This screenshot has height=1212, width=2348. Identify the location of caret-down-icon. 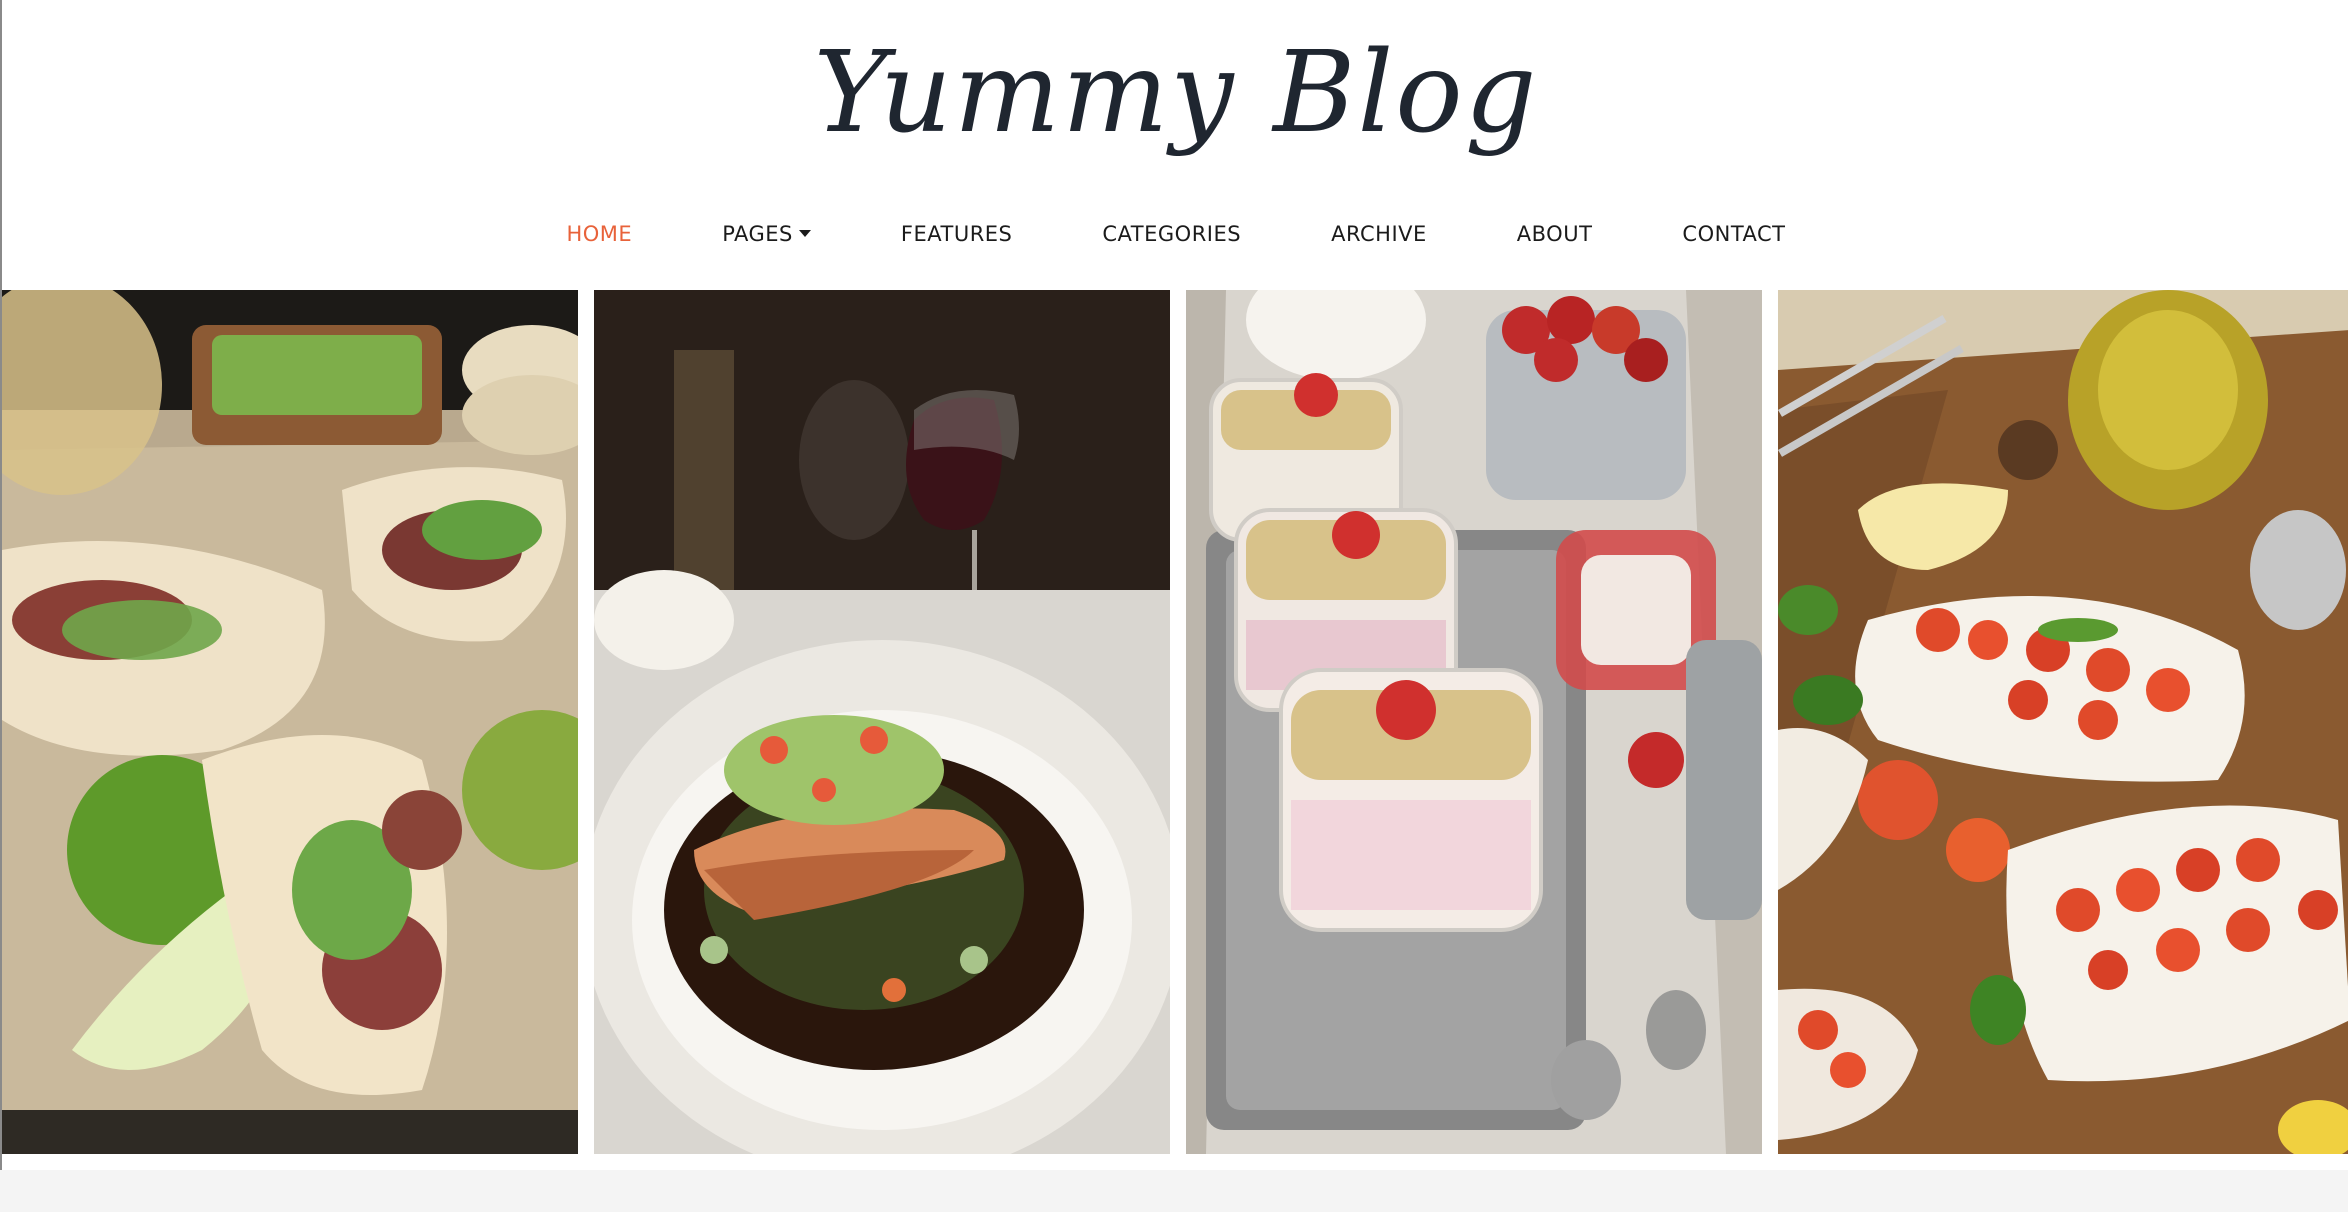
(804, 233).